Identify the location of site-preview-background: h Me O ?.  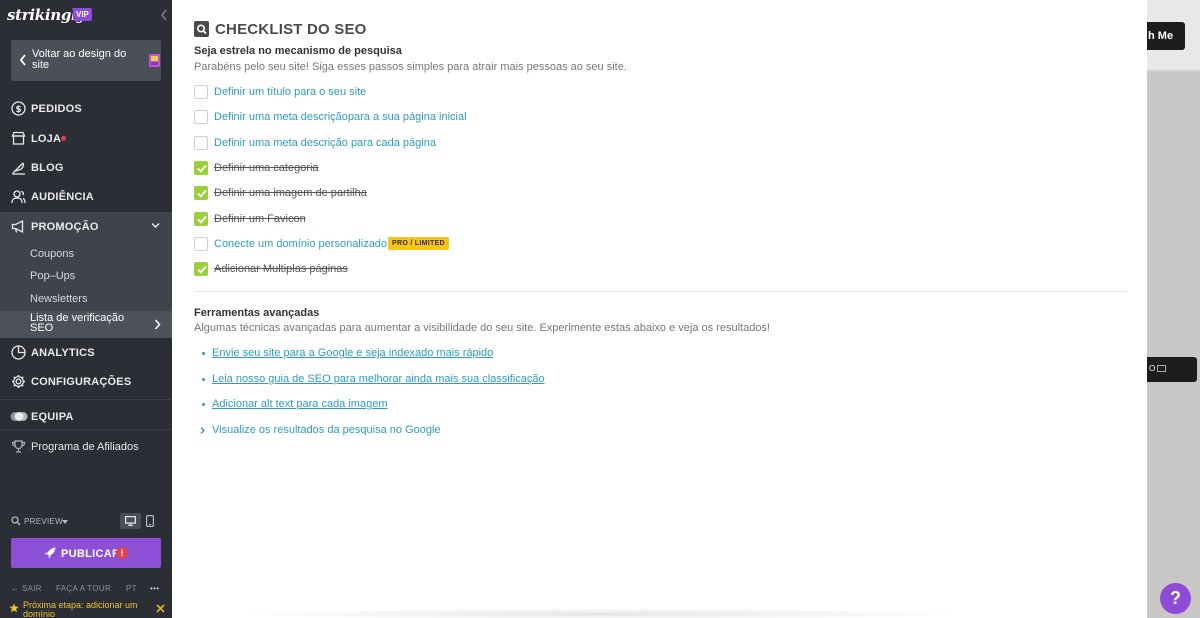
(1173, 309).